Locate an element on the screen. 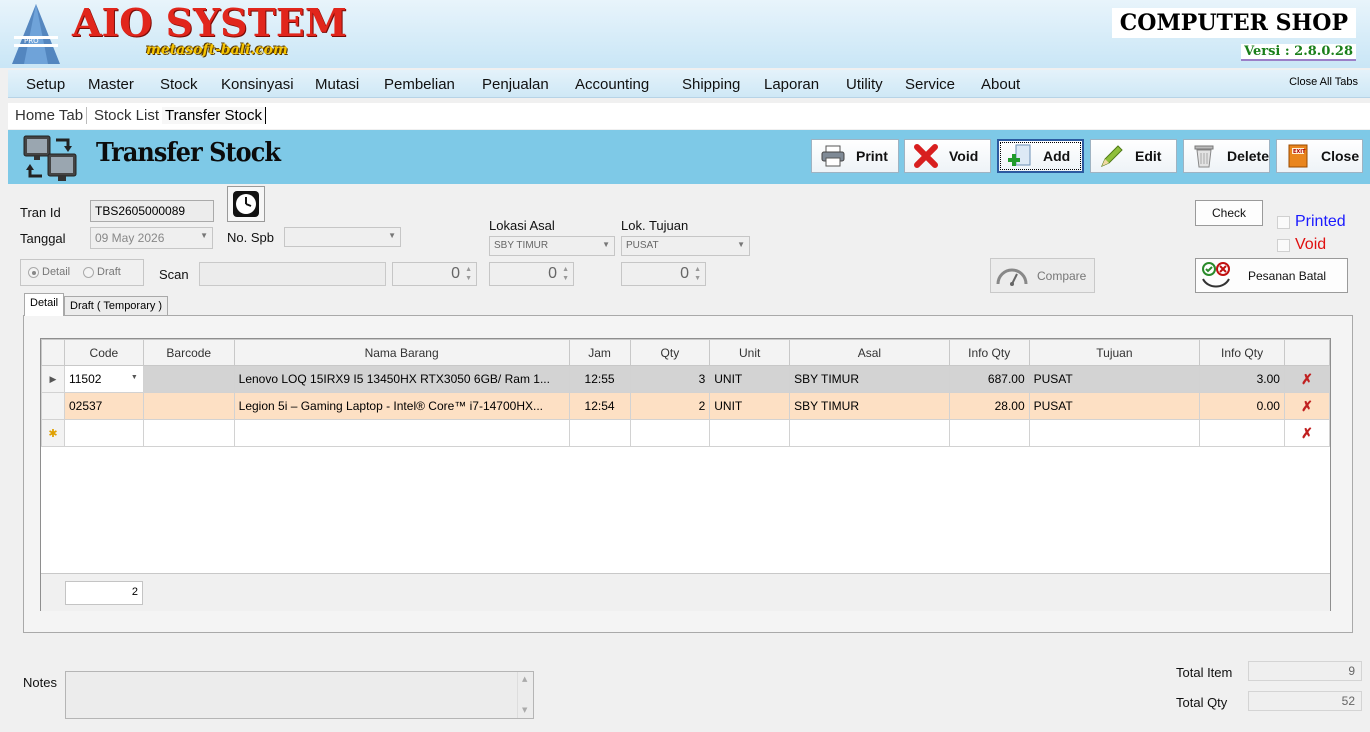  printed-checkbox: Printed is located at coordinates (1311, 222).